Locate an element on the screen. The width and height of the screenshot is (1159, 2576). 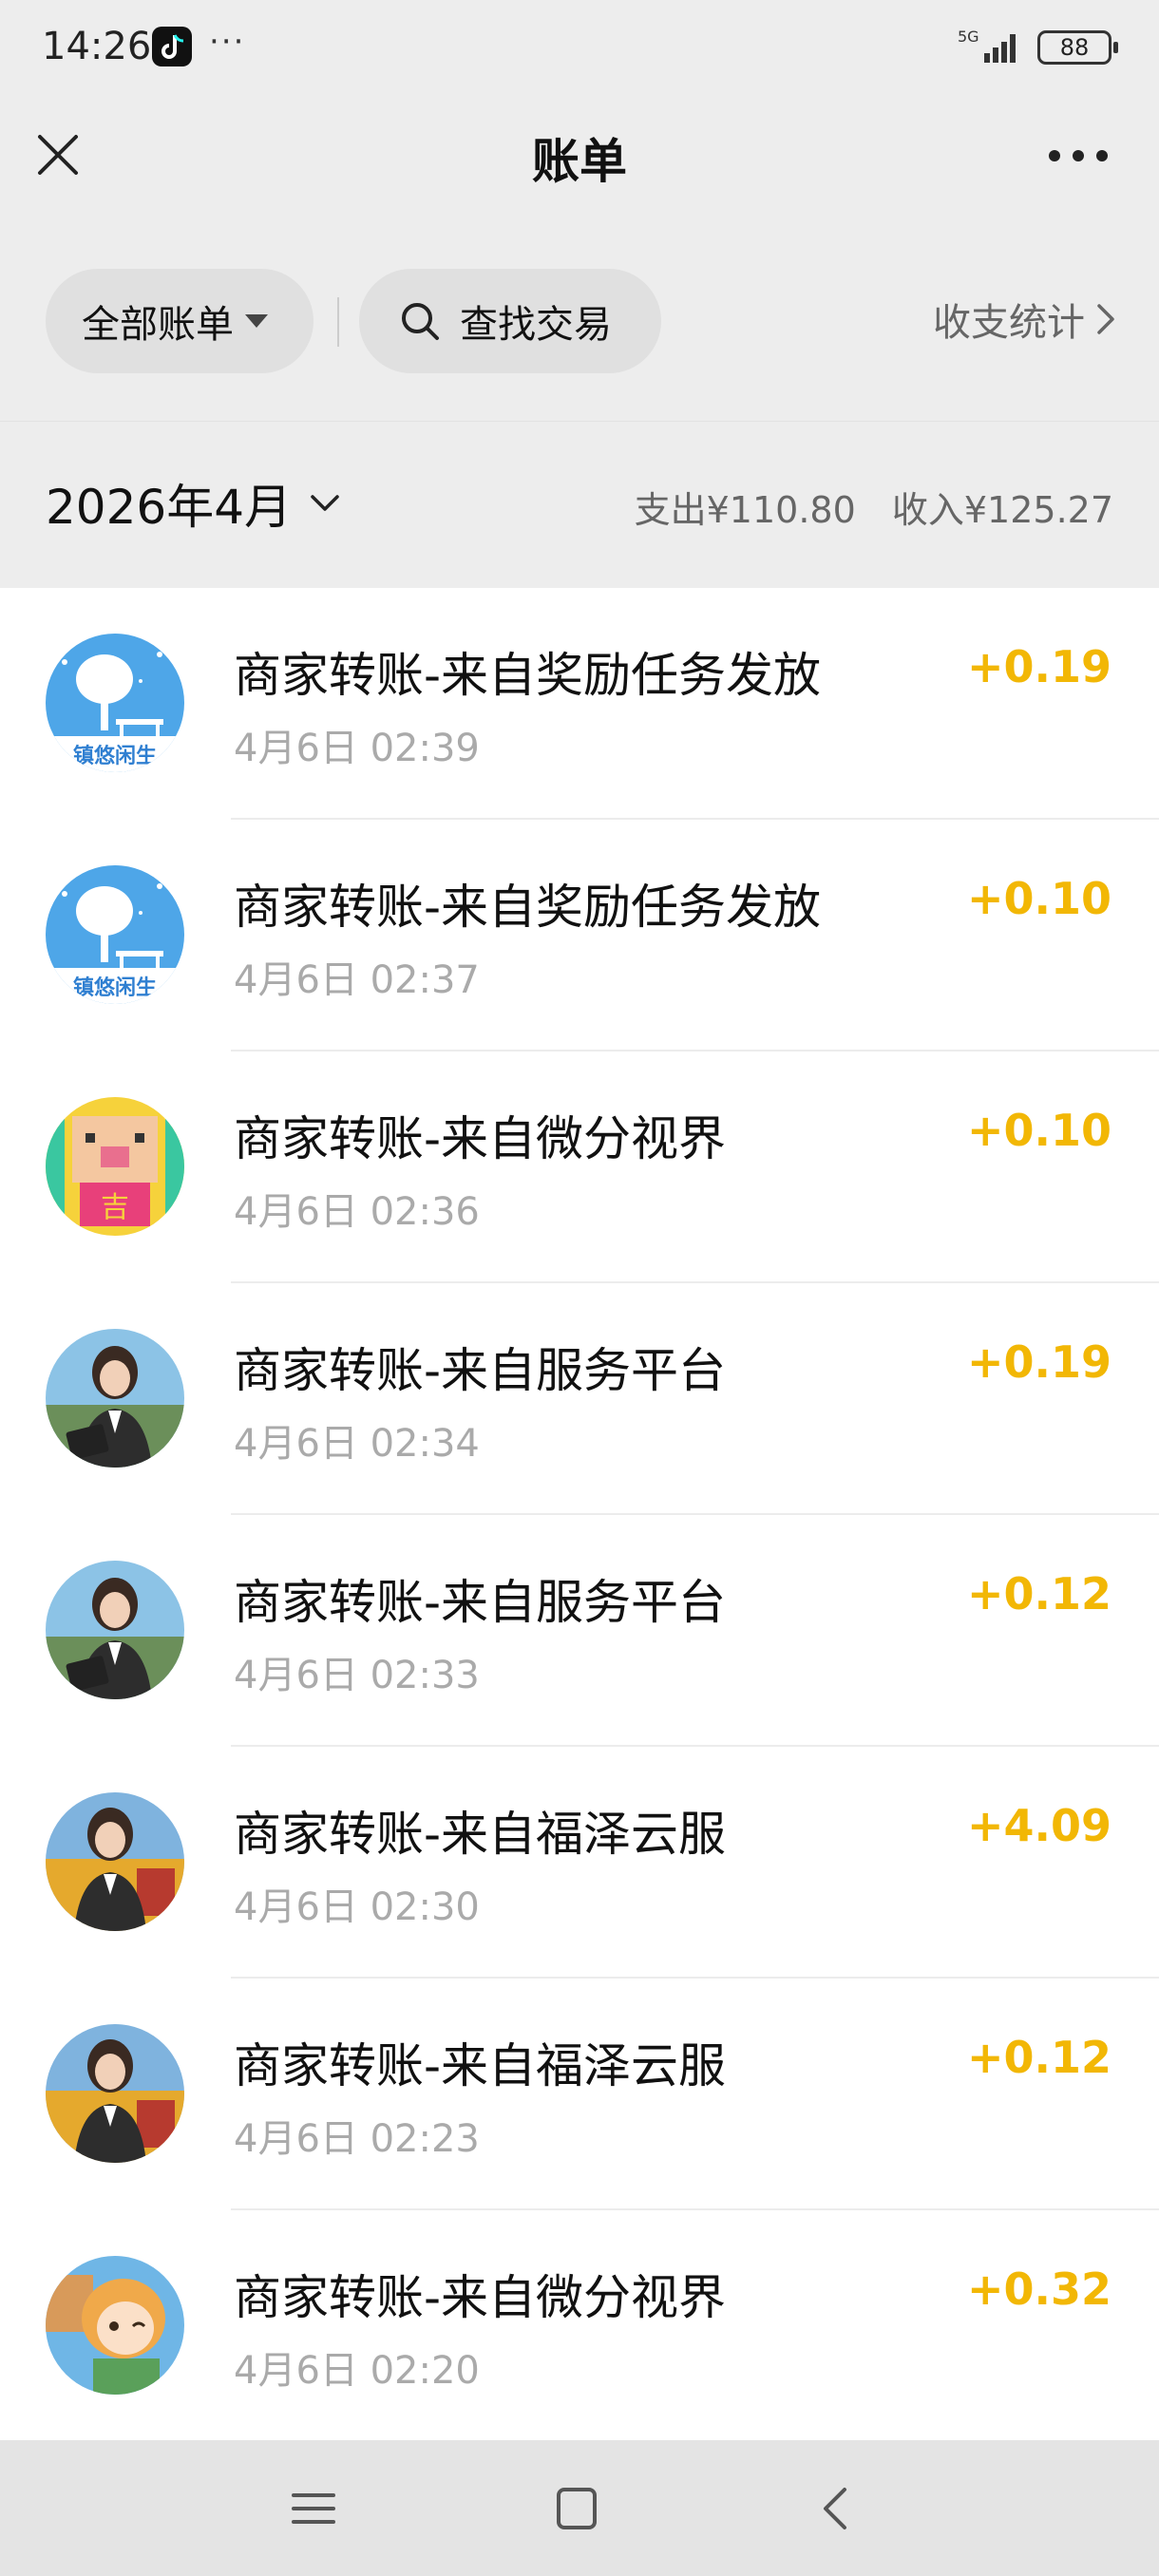
transaction-row: 商家转账-来自福泽云服 4月6日 02:23 +0.12 is located at coordinates (579, 2094).